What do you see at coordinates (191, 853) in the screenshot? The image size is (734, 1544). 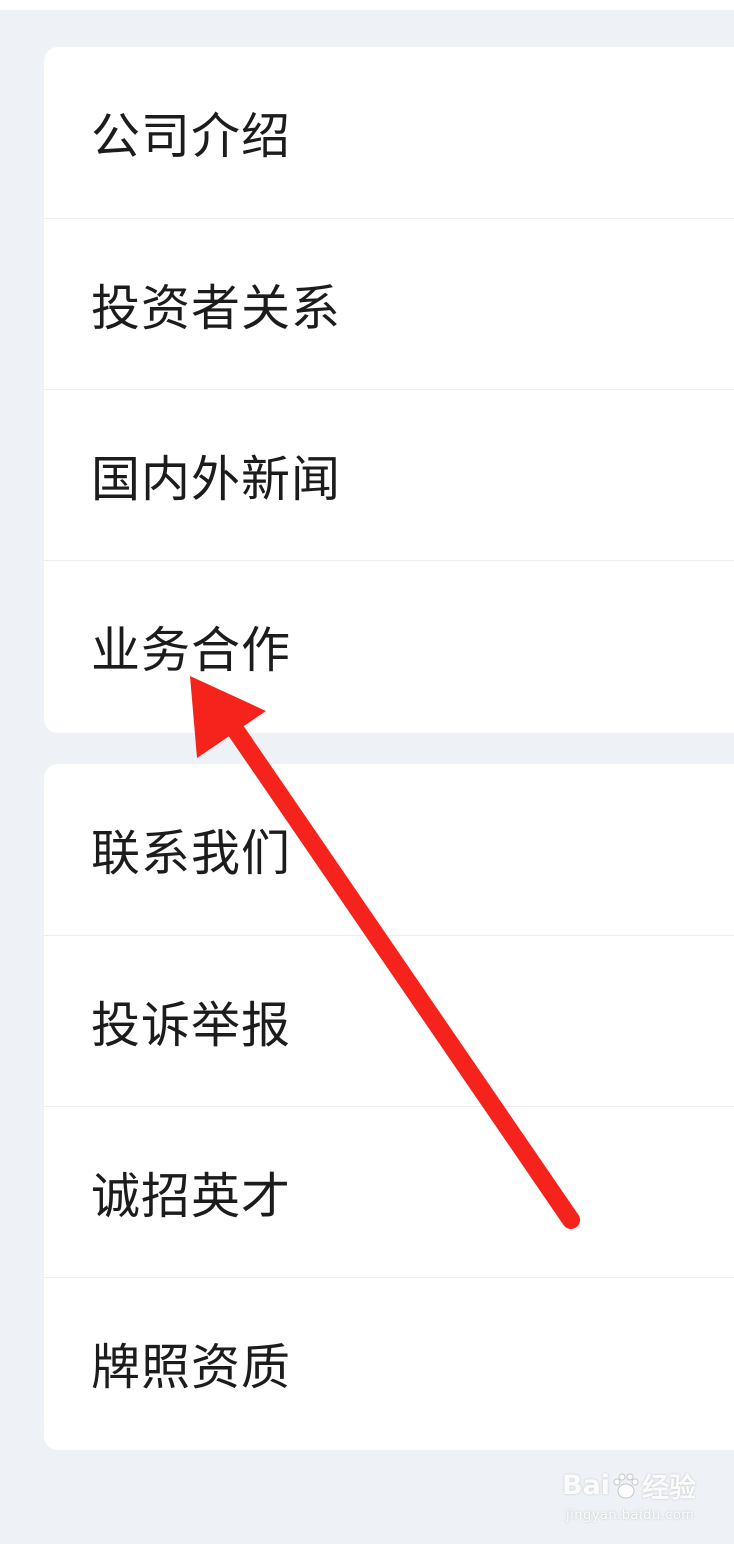 I see `menu-item-label: 联系我们` at bounding box center [191, 853].